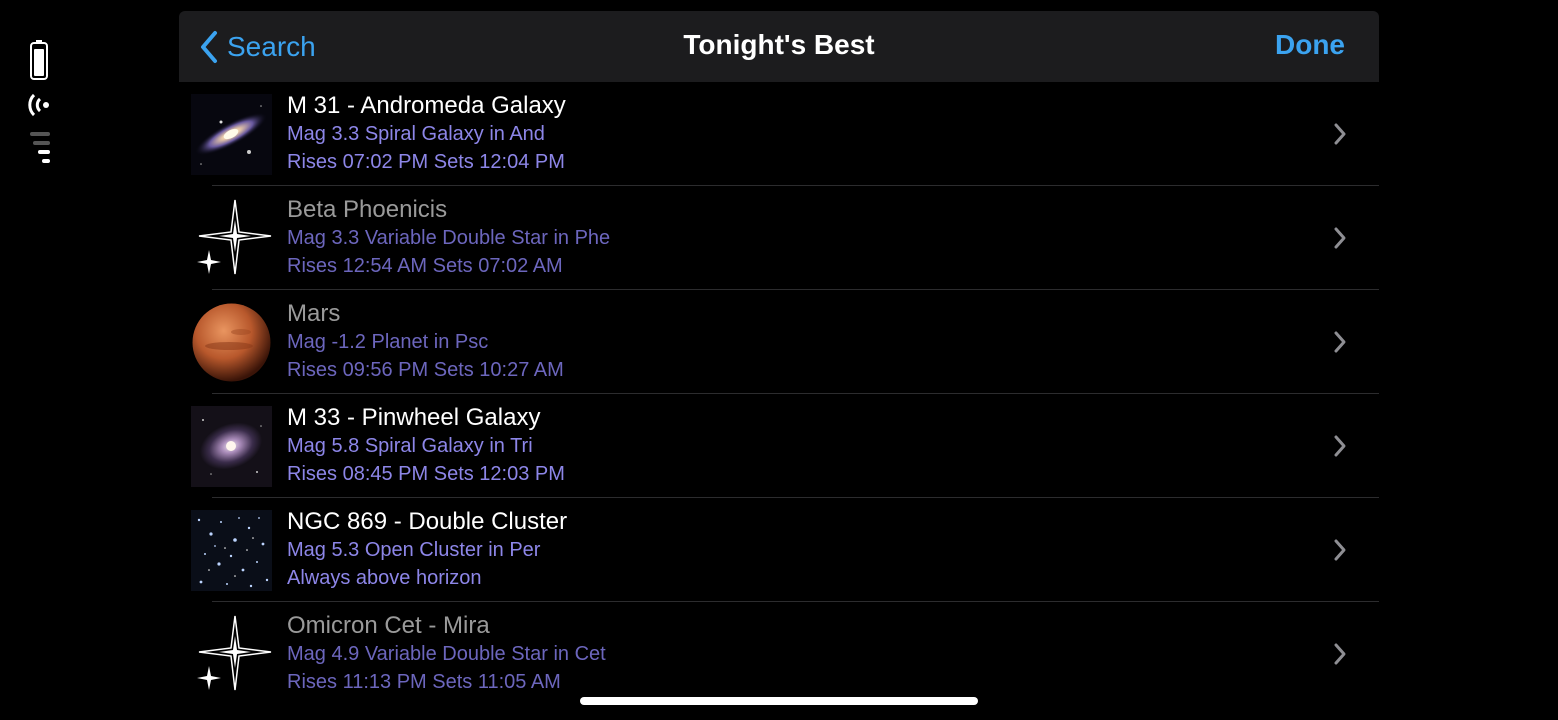 The width and height of the screenshot is (1558, 720). Describe the element at coordinates (426, 105) in the screenshot. I see `object-name: M 31 - Andromeda Galaxy` at that location.